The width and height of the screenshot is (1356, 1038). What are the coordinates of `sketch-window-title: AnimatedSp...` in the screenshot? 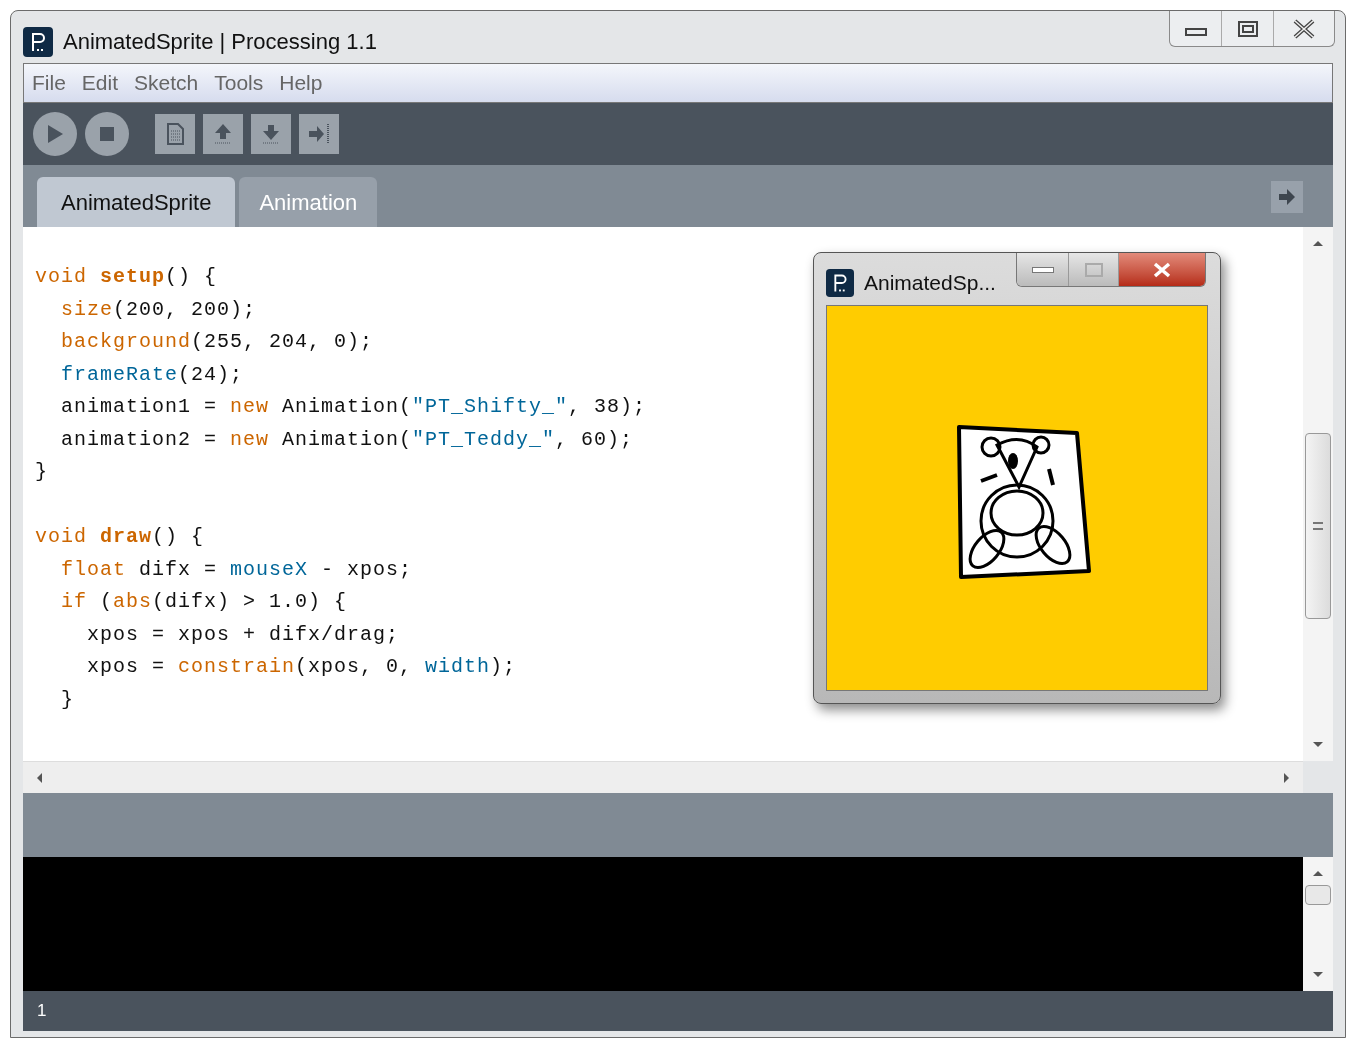 It's located at (930, 283).